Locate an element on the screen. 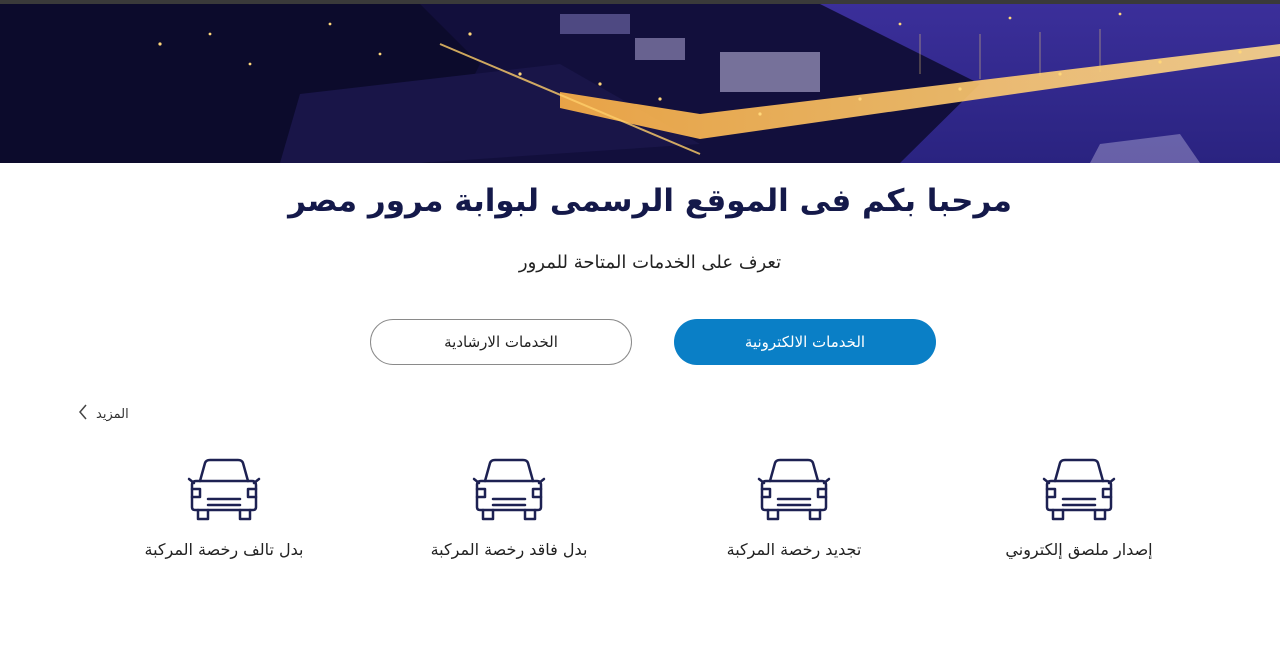 The height and width of the screenshot is (650, 1280). more-link: المزيد is located at coordinates (103, 414).